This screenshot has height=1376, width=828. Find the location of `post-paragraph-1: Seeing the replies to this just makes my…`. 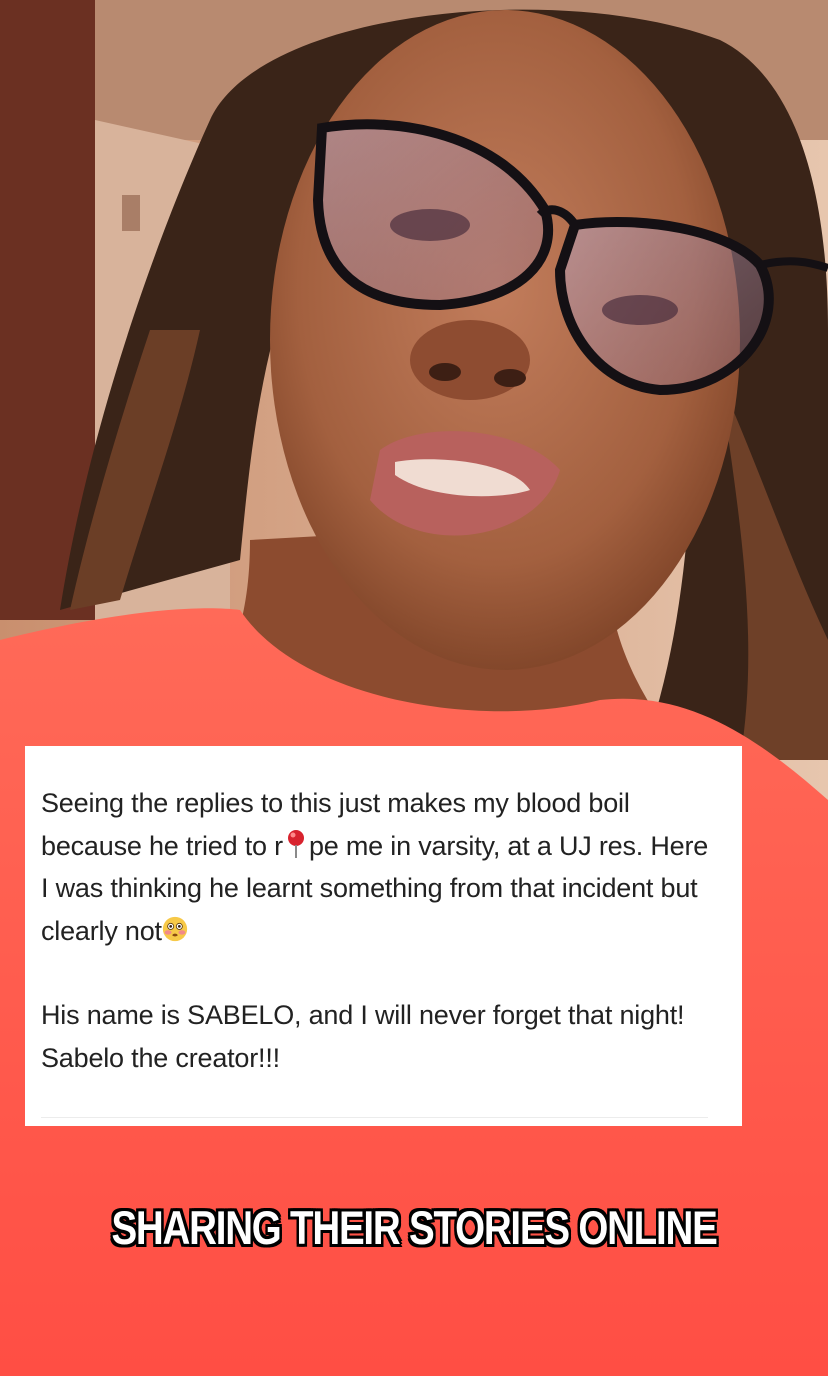

post-paragraph-1: Seeing the replies to this just makes my… is located at coordinates (381, 867).